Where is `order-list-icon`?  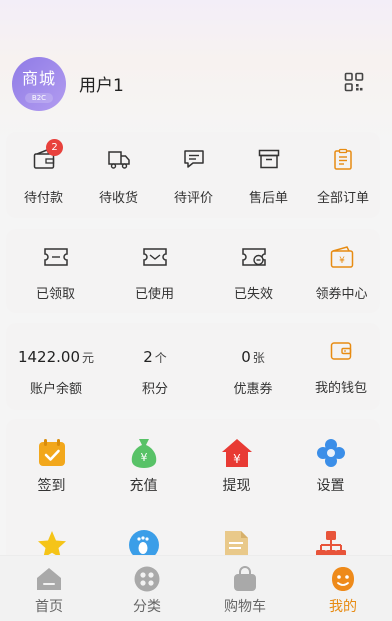
order-list-icon is located at coordinates (343, 159).